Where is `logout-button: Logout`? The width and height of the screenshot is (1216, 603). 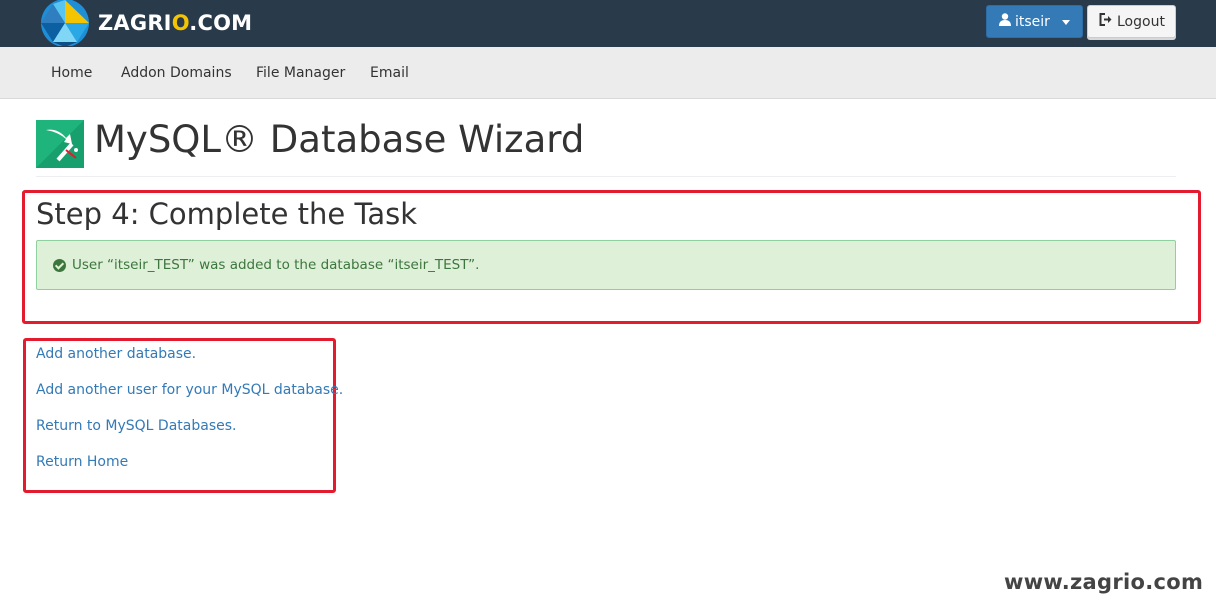
logout-button: Logout is located at coordinates (1131, 21).